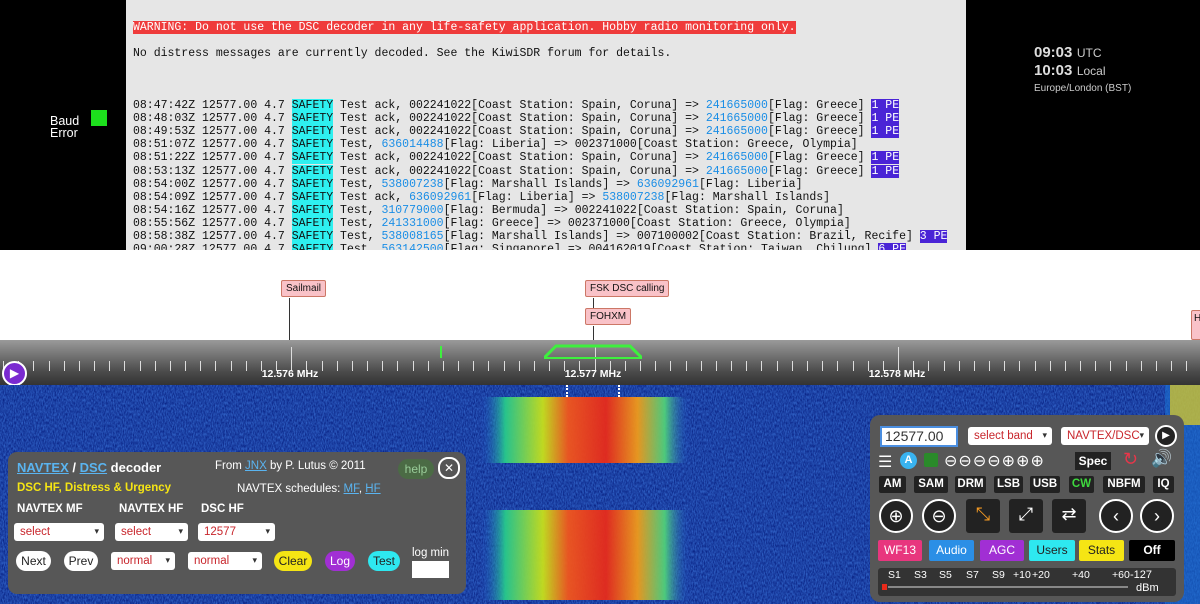 Image resolution: width=1200 pixels, height=604 pixels. I want to click on mode-select-2: normal ▾, so click(225, 561).